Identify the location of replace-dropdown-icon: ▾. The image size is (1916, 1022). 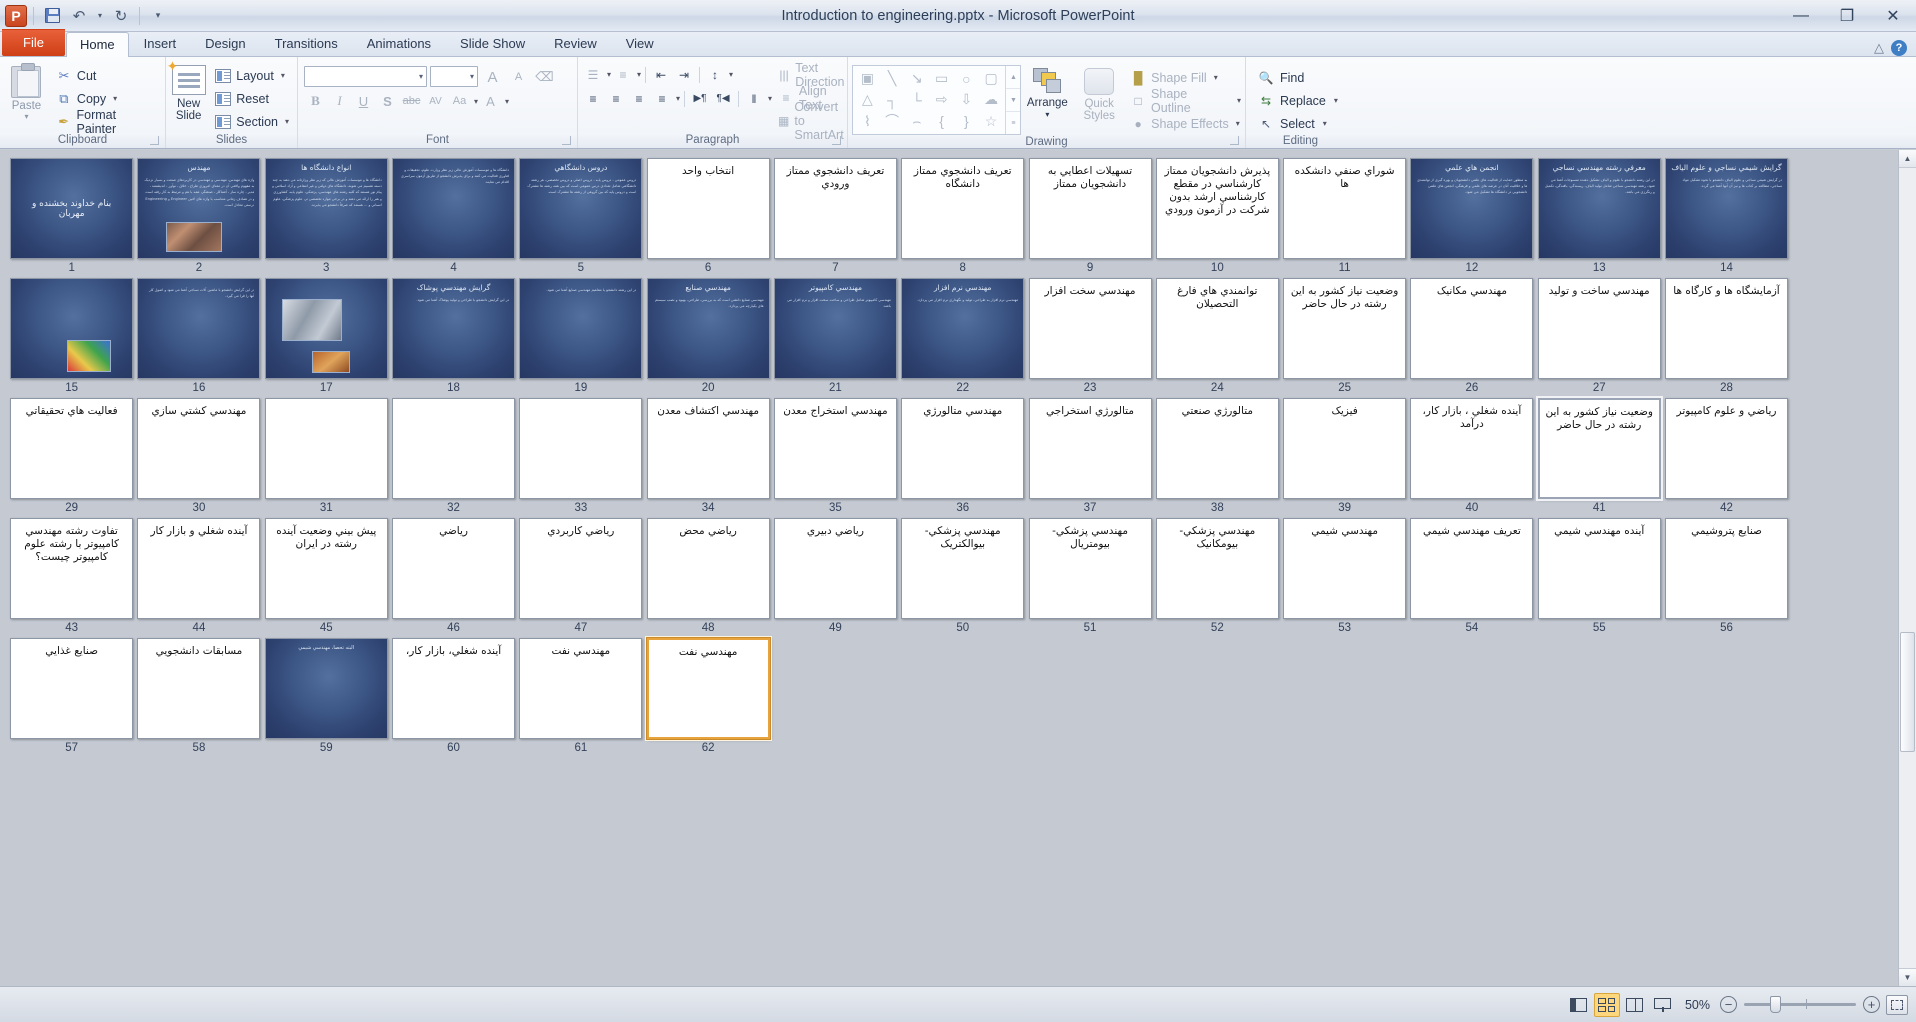
(1336, 100).